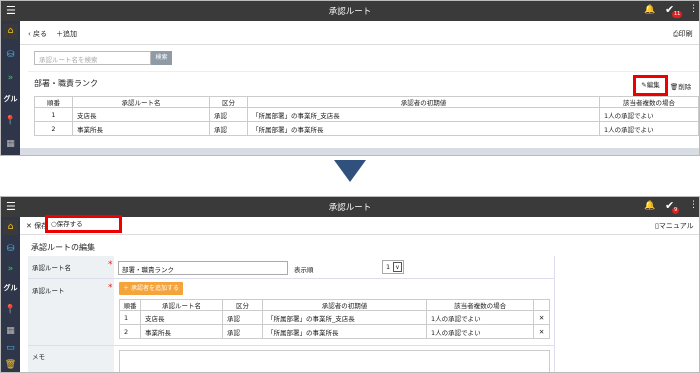  Describe the element at coordinates (161, 58) in the screenshot. I see `search-button: 検索` at that location.